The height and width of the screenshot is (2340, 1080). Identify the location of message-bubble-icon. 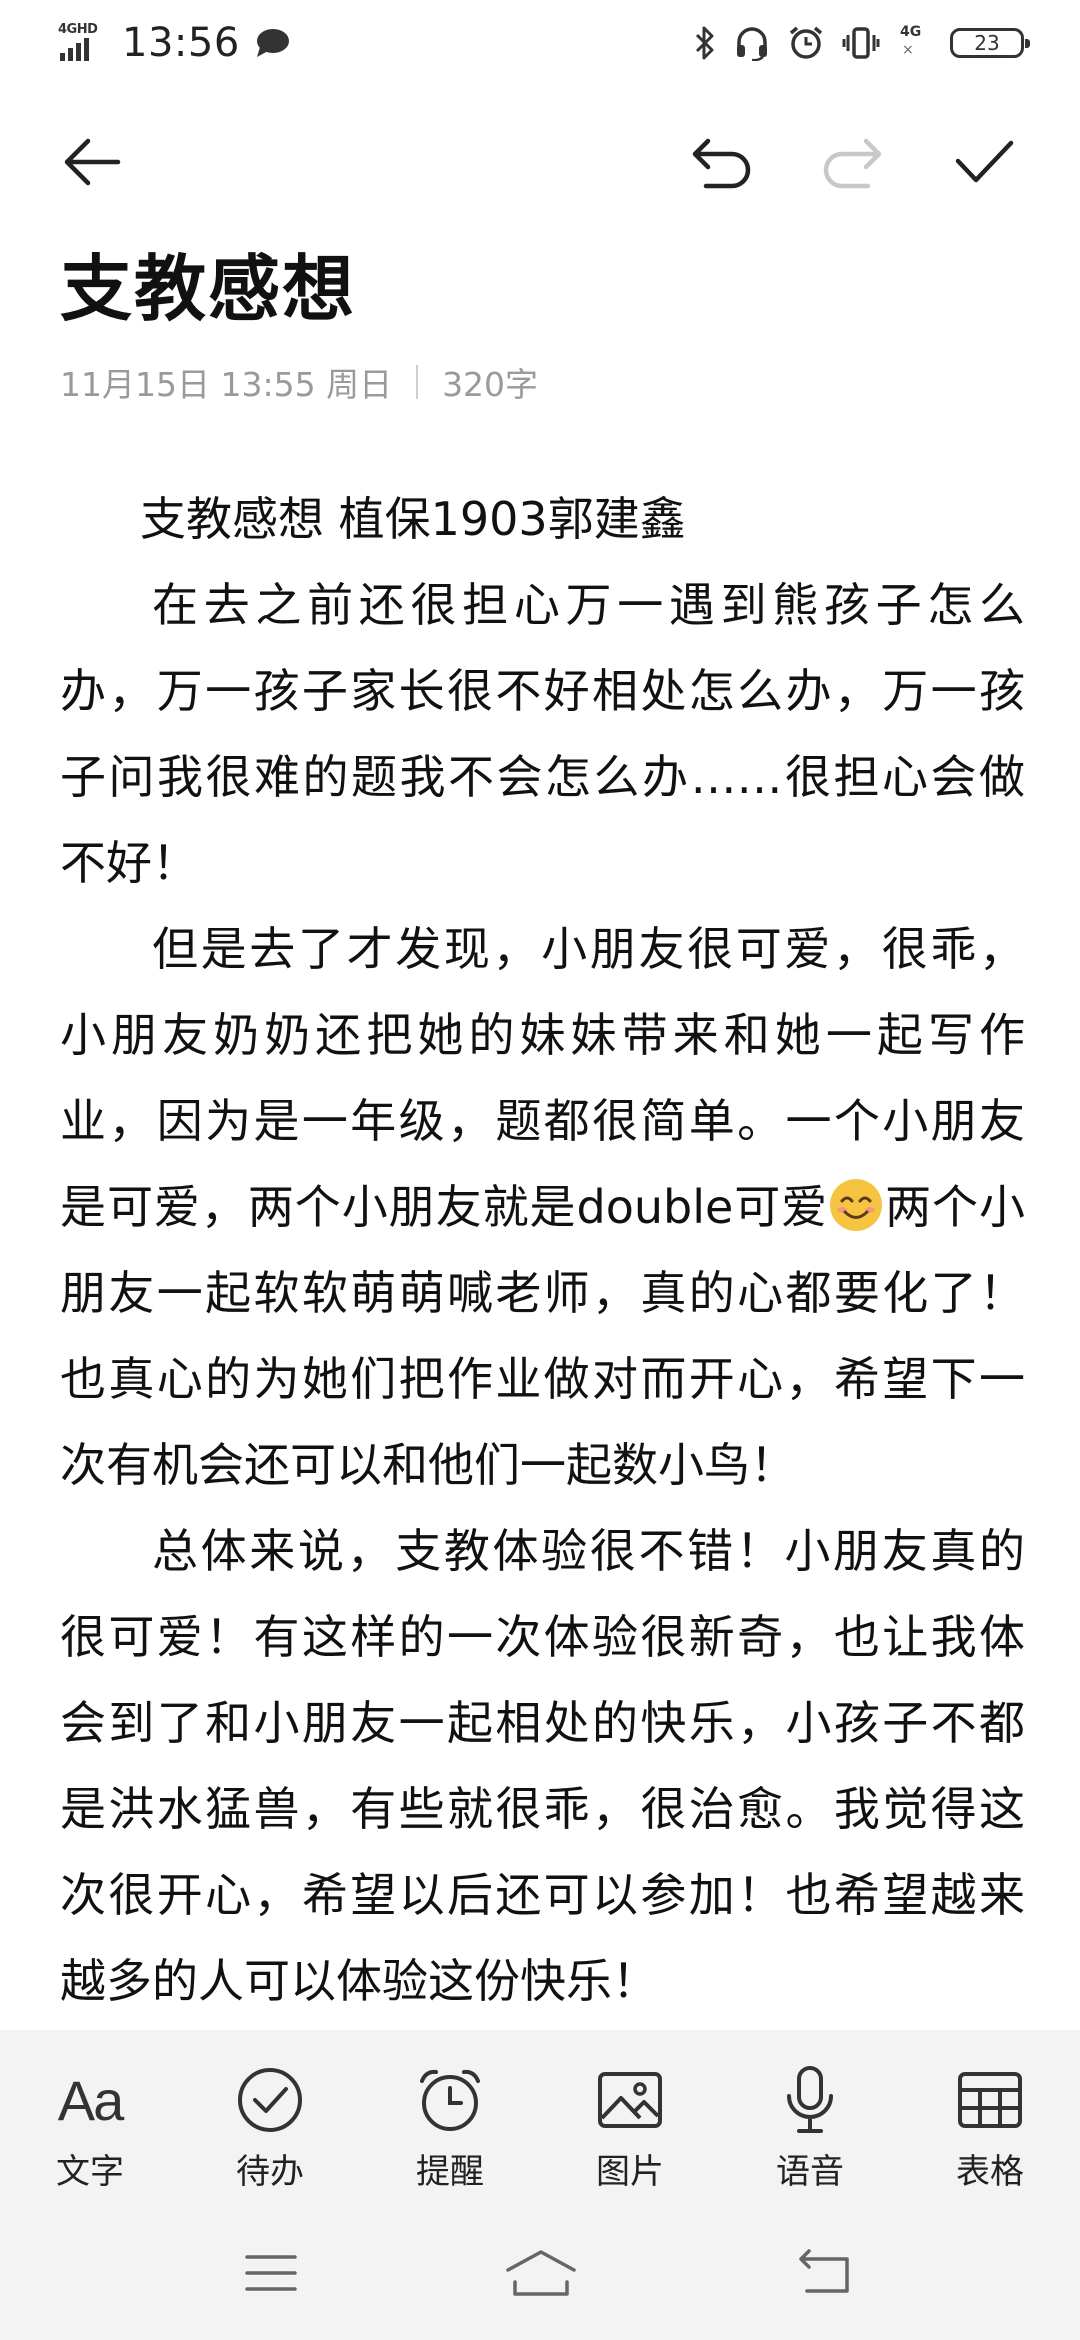
(272, 43).